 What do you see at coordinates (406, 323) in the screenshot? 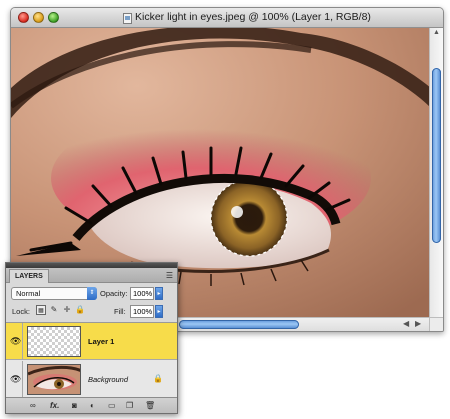
I see `scroll-left-icon: ◀` at bounding box center [406, 323].